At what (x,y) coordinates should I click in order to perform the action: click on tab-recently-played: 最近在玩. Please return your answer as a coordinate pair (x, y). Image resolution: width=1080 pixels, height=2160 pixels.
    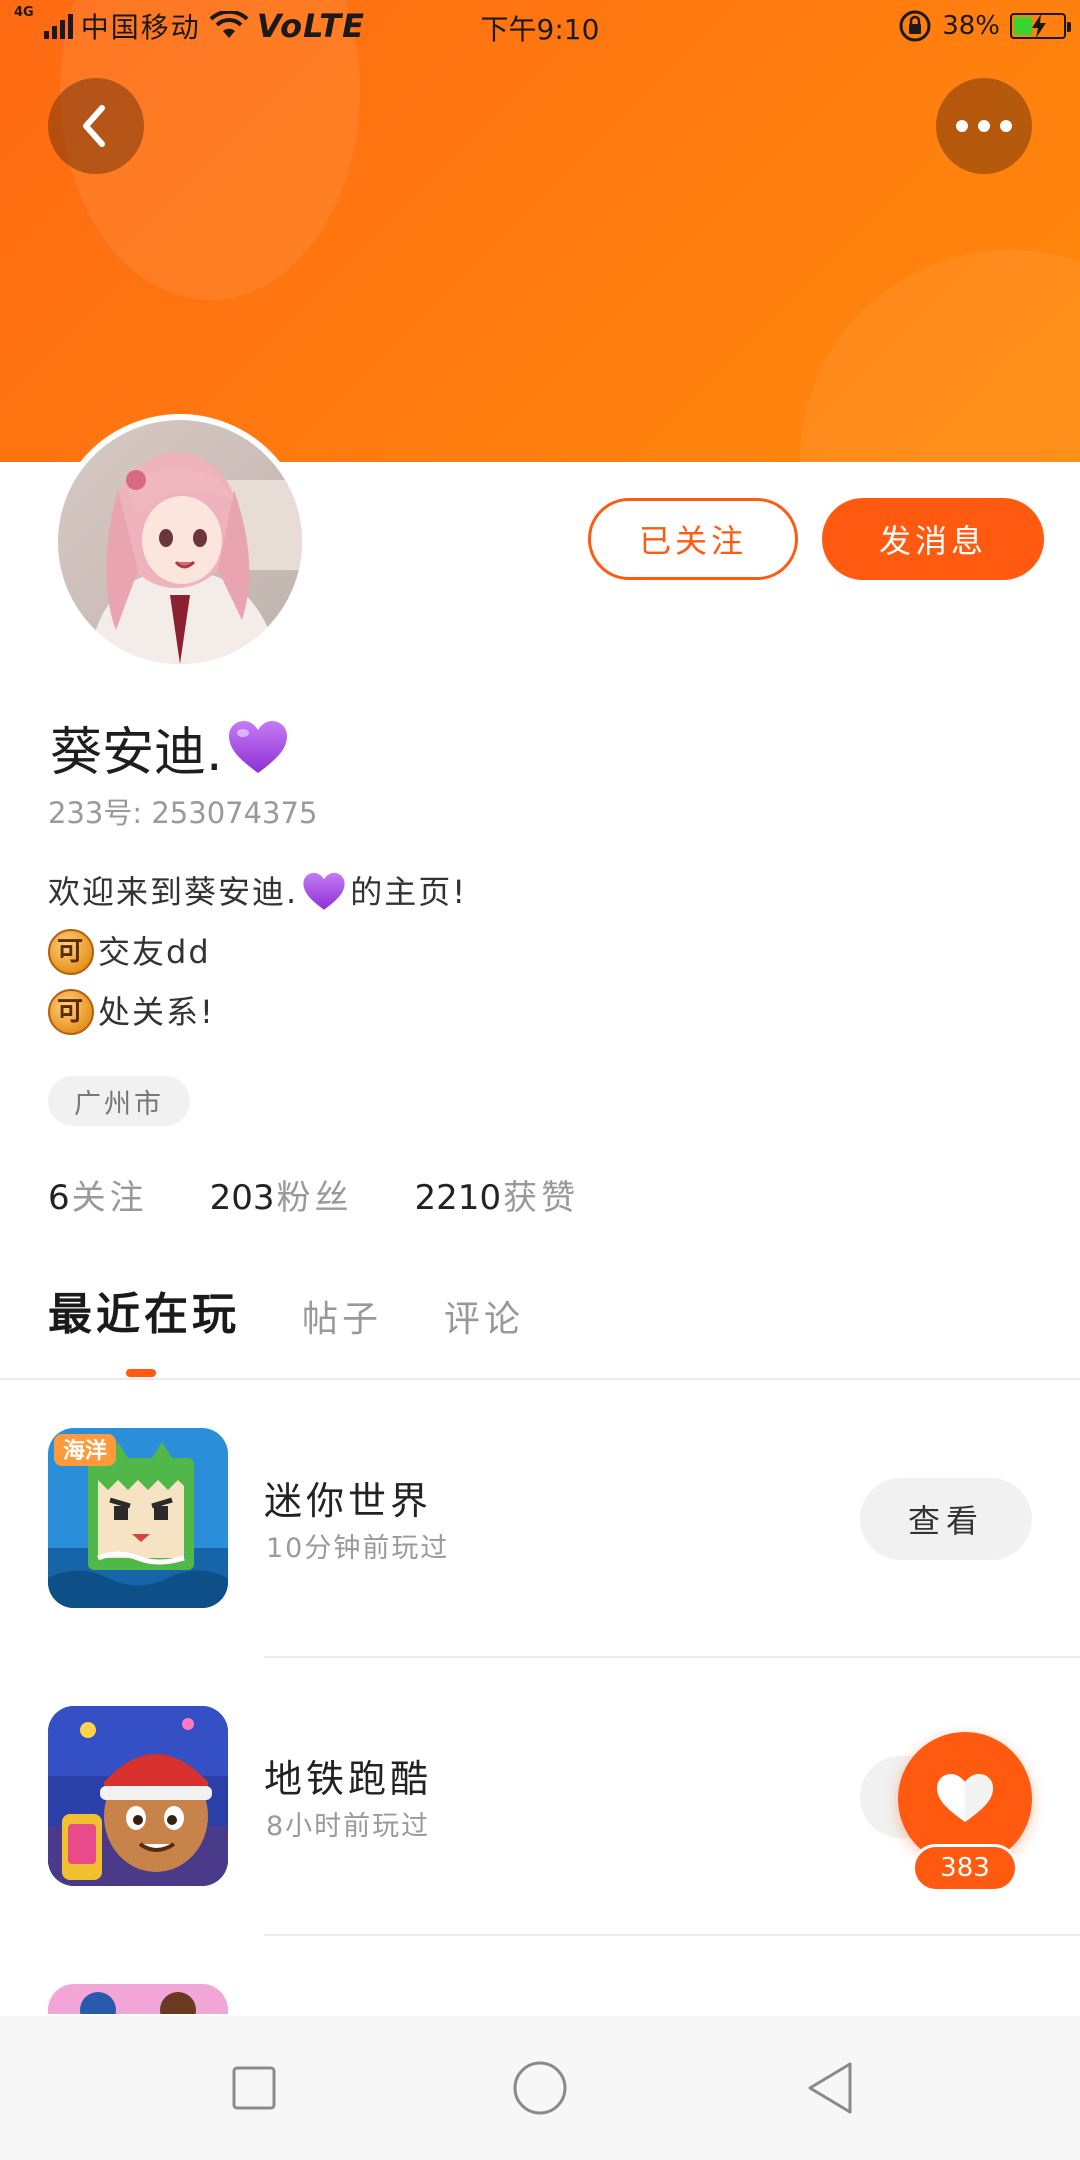
    Looking at the image, I should click on (144, 1310).